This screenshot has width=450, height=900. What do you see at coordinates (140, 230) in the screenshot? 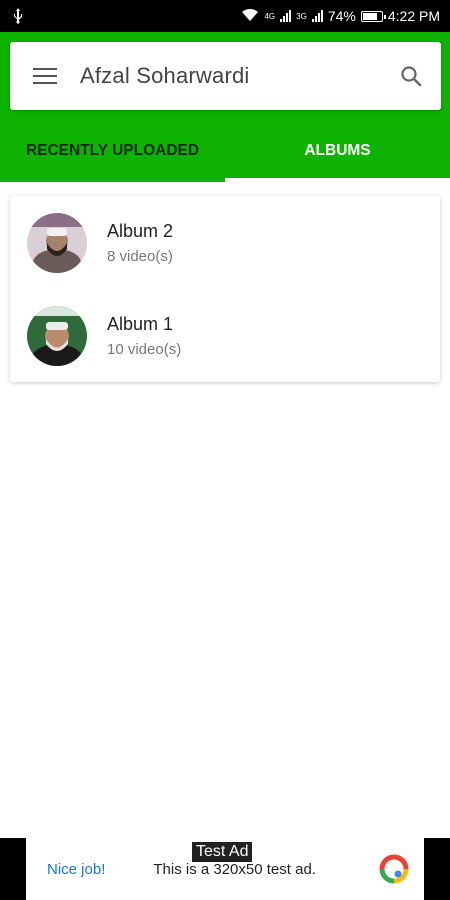
I see `album-name: Album 2` at bounding box center [140, 230].